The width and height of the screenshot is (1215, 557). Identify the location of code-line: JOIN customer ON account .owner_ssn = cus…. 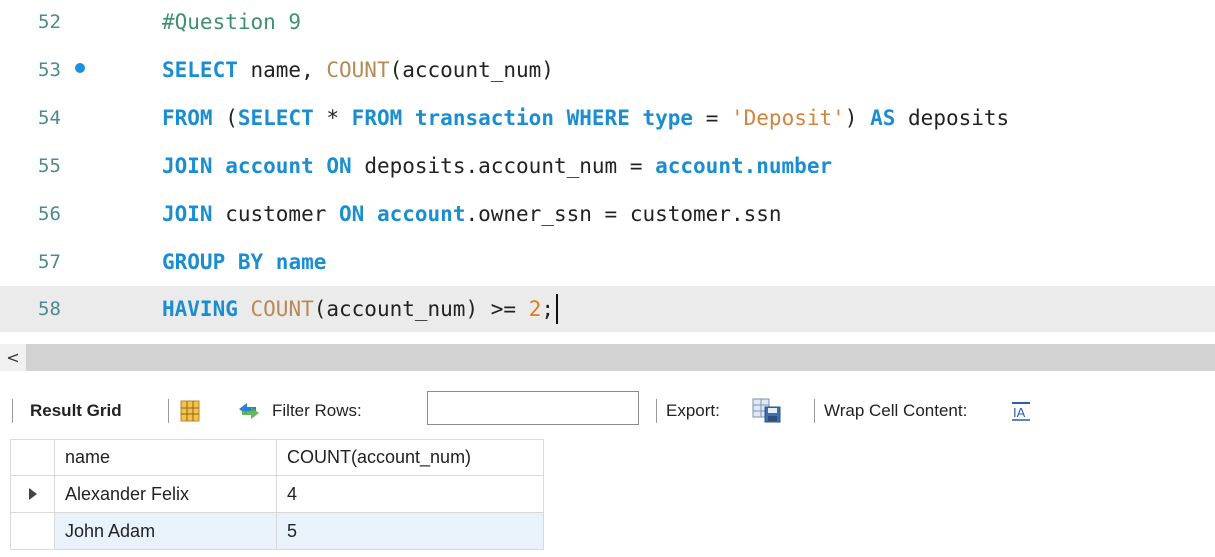
(472, 214).